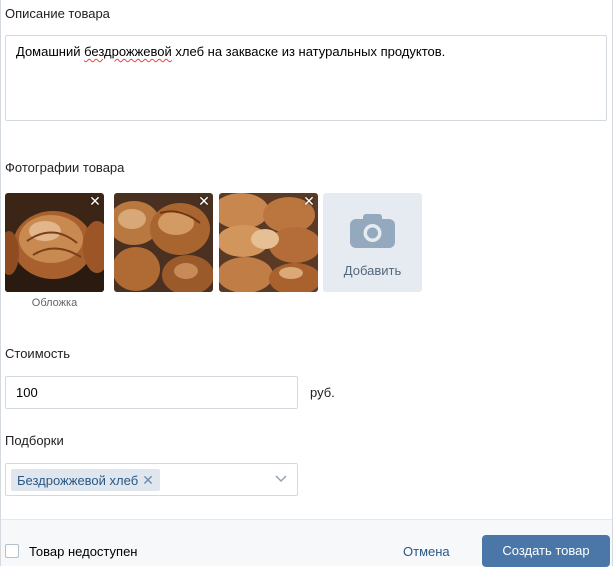  Describe the element at coordinates (128, 51) in the screenshot. I see `description-misspelled-word: бездрожжевой` at that location.